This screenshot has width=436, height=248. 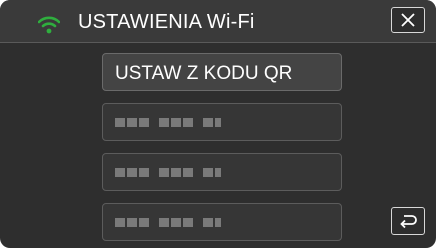 I want to click on return-arrow-icon, so click(x=408, y=222).